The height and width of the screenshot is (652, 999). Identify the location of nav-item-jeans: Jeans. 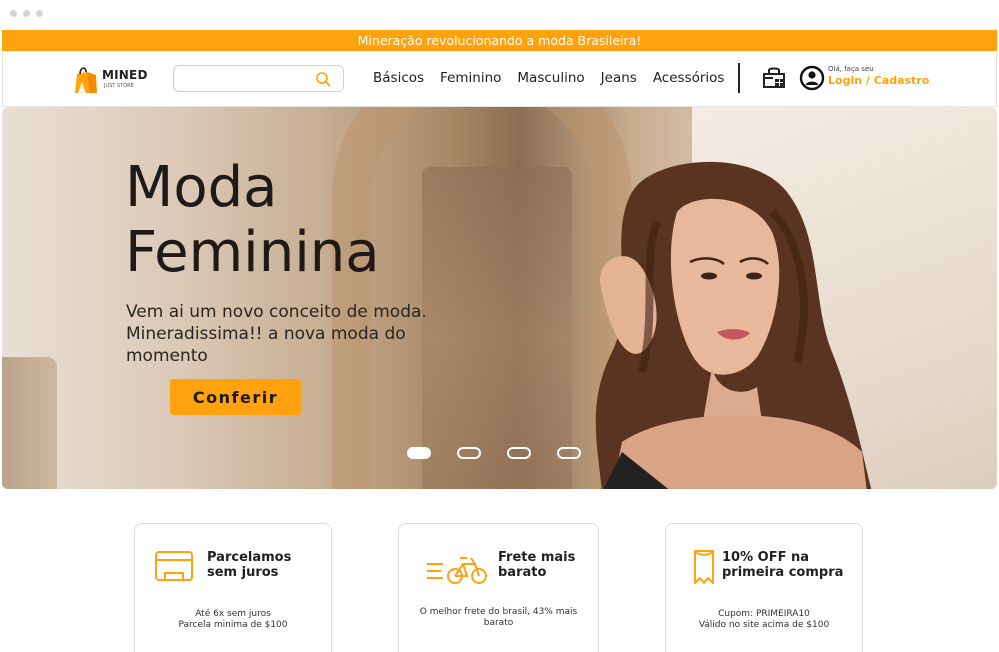
(619, 78).